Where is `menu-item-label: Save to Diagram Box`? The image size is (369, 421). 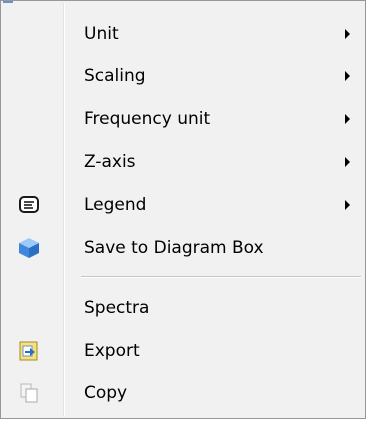 menu-item-label: Save to Diagram Box is located at coordinates (174, 248).